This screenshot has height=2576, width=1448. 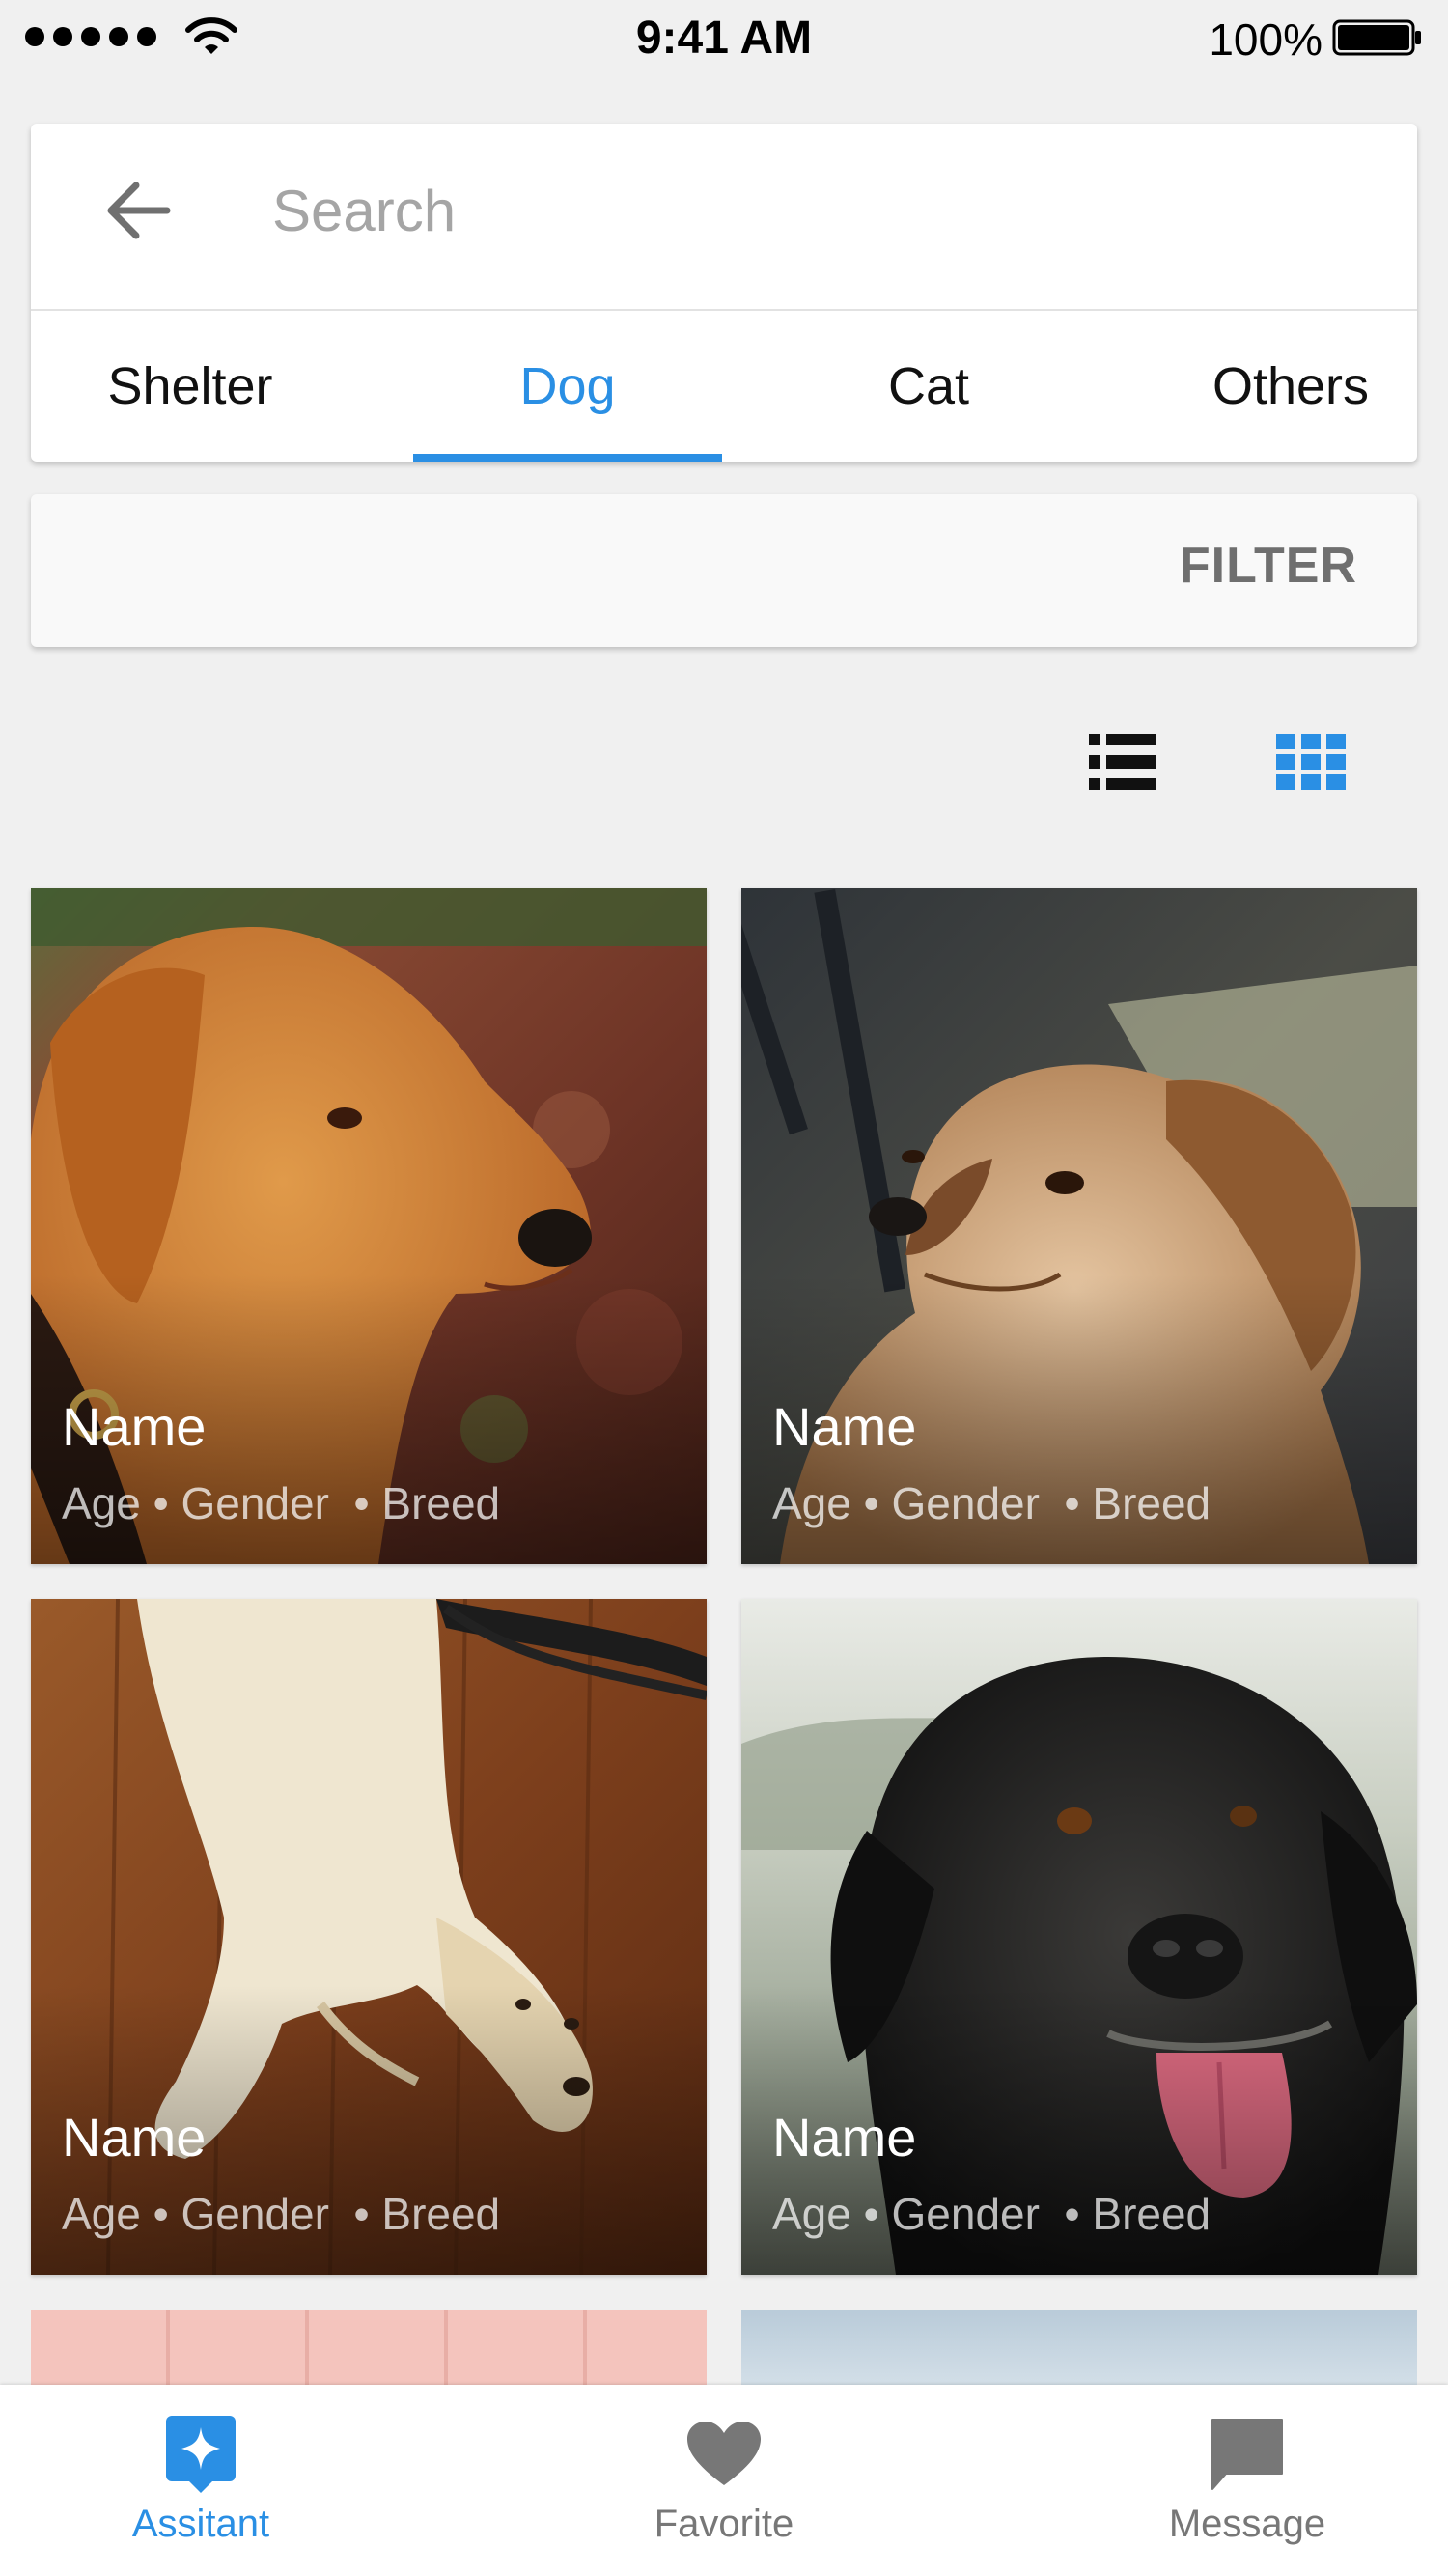 I want to click on nav-item-message: Message, so click(x=1247, y=2480).